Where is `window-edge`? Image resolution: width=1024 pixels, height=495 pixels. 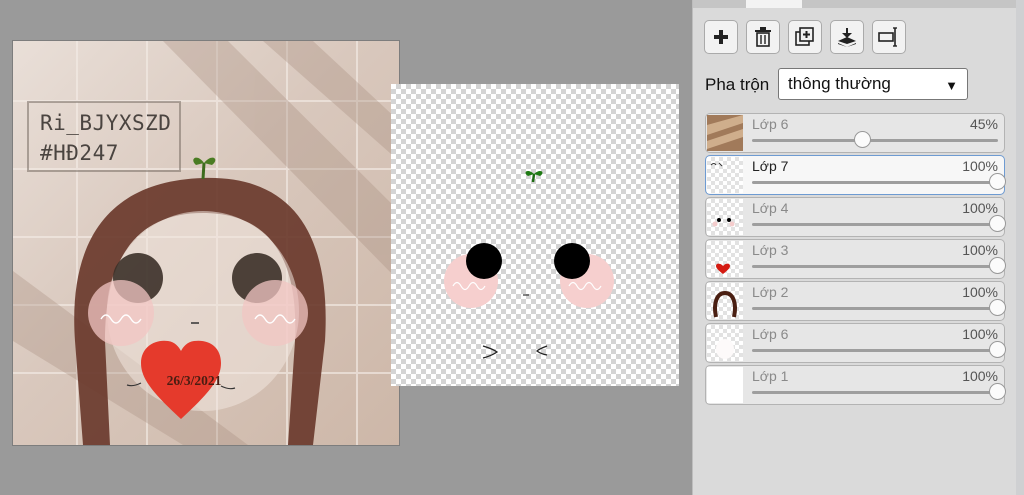
window-edge is located at coordinates (1020, 247).